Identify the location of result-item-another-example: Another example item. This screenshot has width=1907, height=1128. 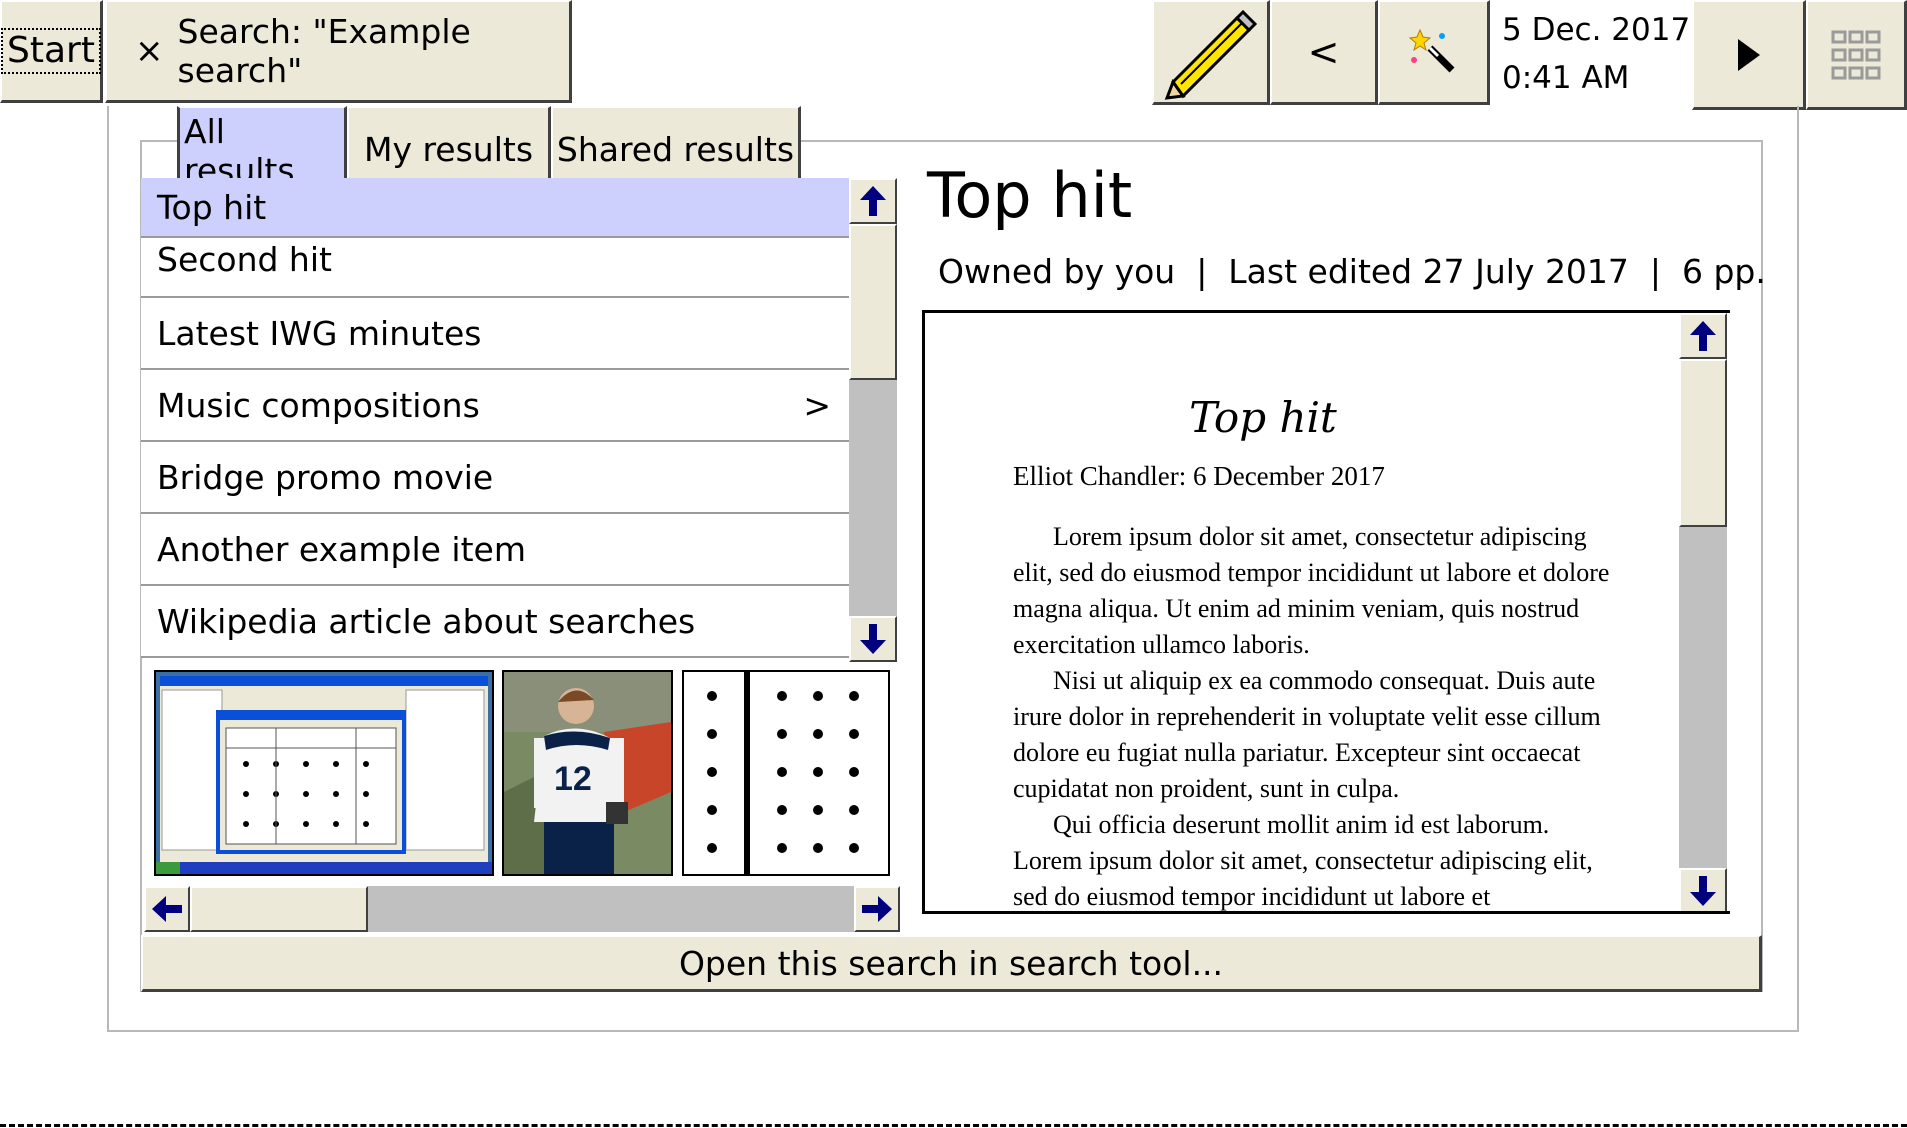
(495, 550).